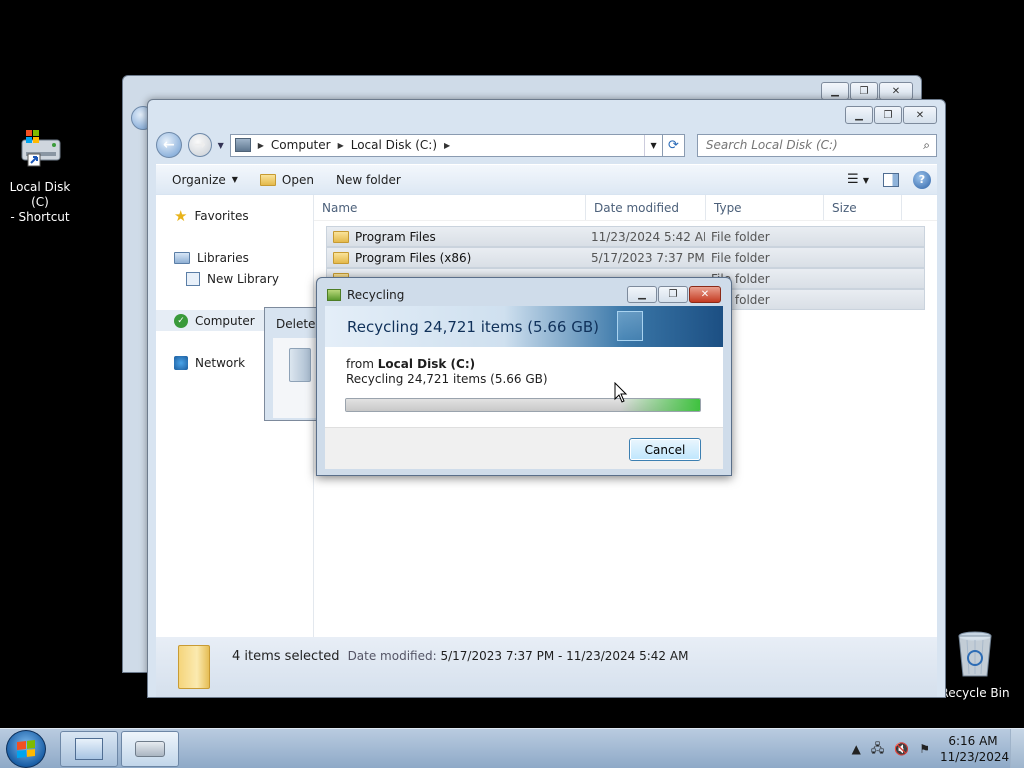 This screenshot has width=1024, height=768. I want to click on libraries-icon, so click(182, 257).